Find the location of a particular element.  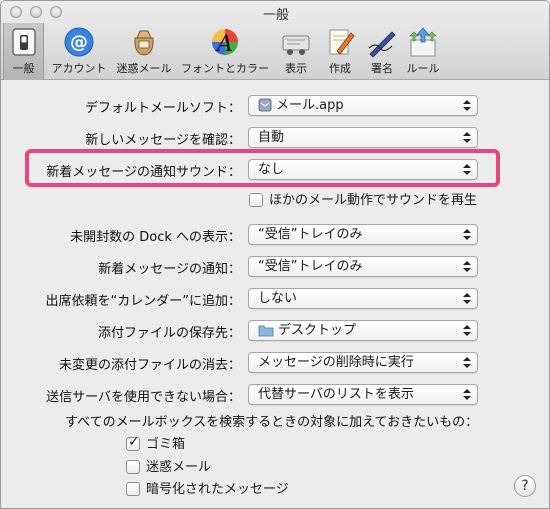

toolbar-item-accounts: @ アカウント is located at coordinates (79, 51).